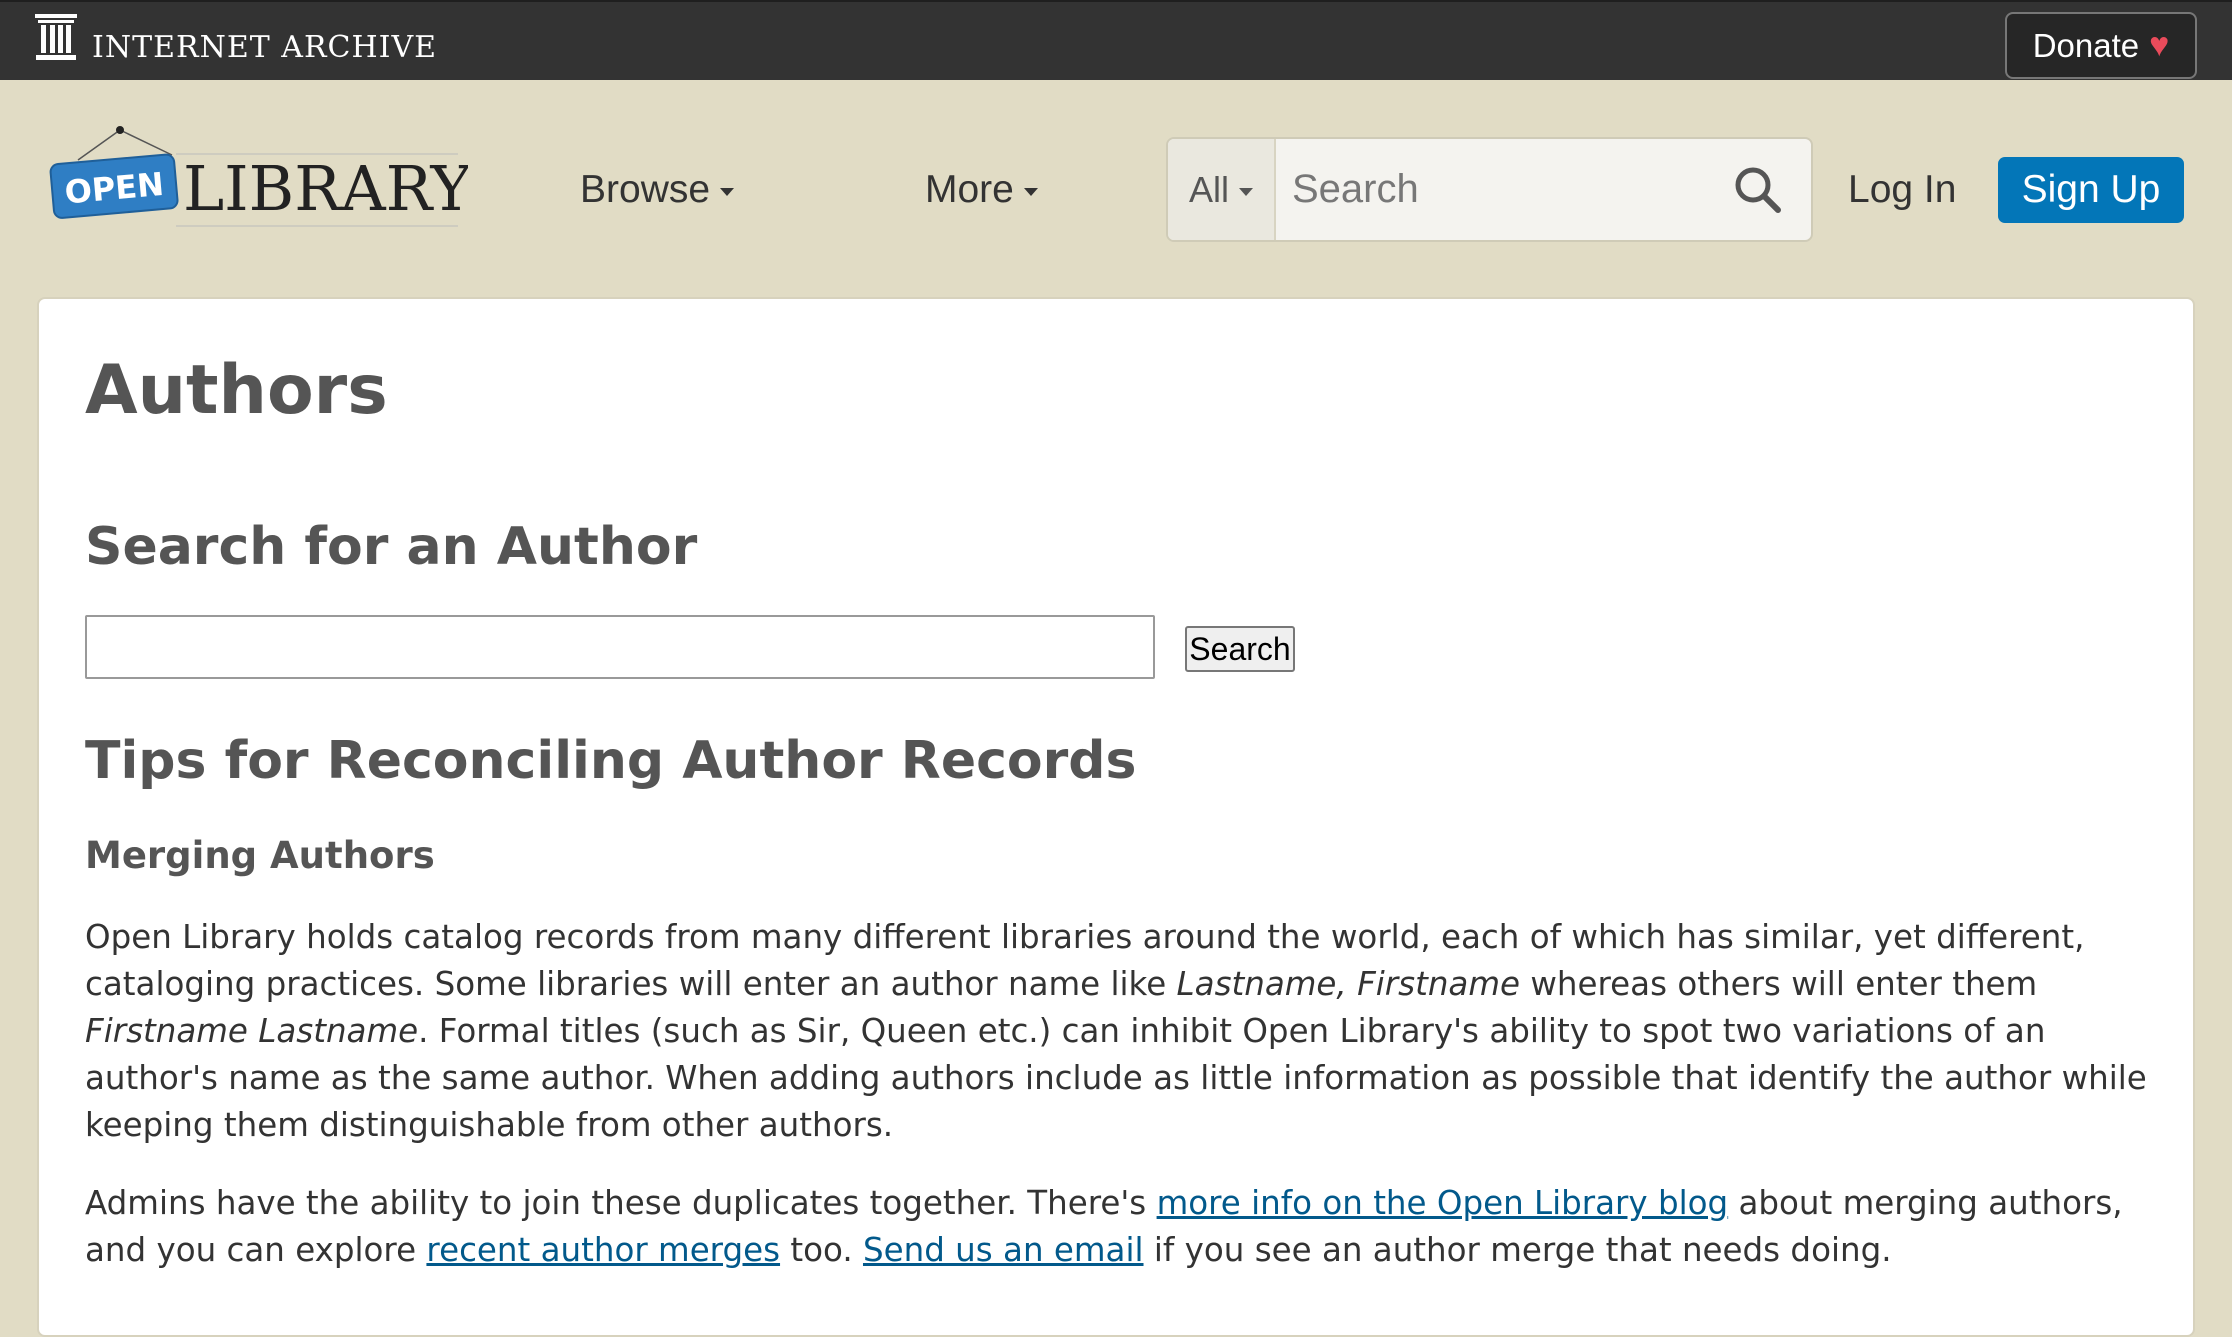  I want to click on email-link: Send us an email, so click(1003, 1250).